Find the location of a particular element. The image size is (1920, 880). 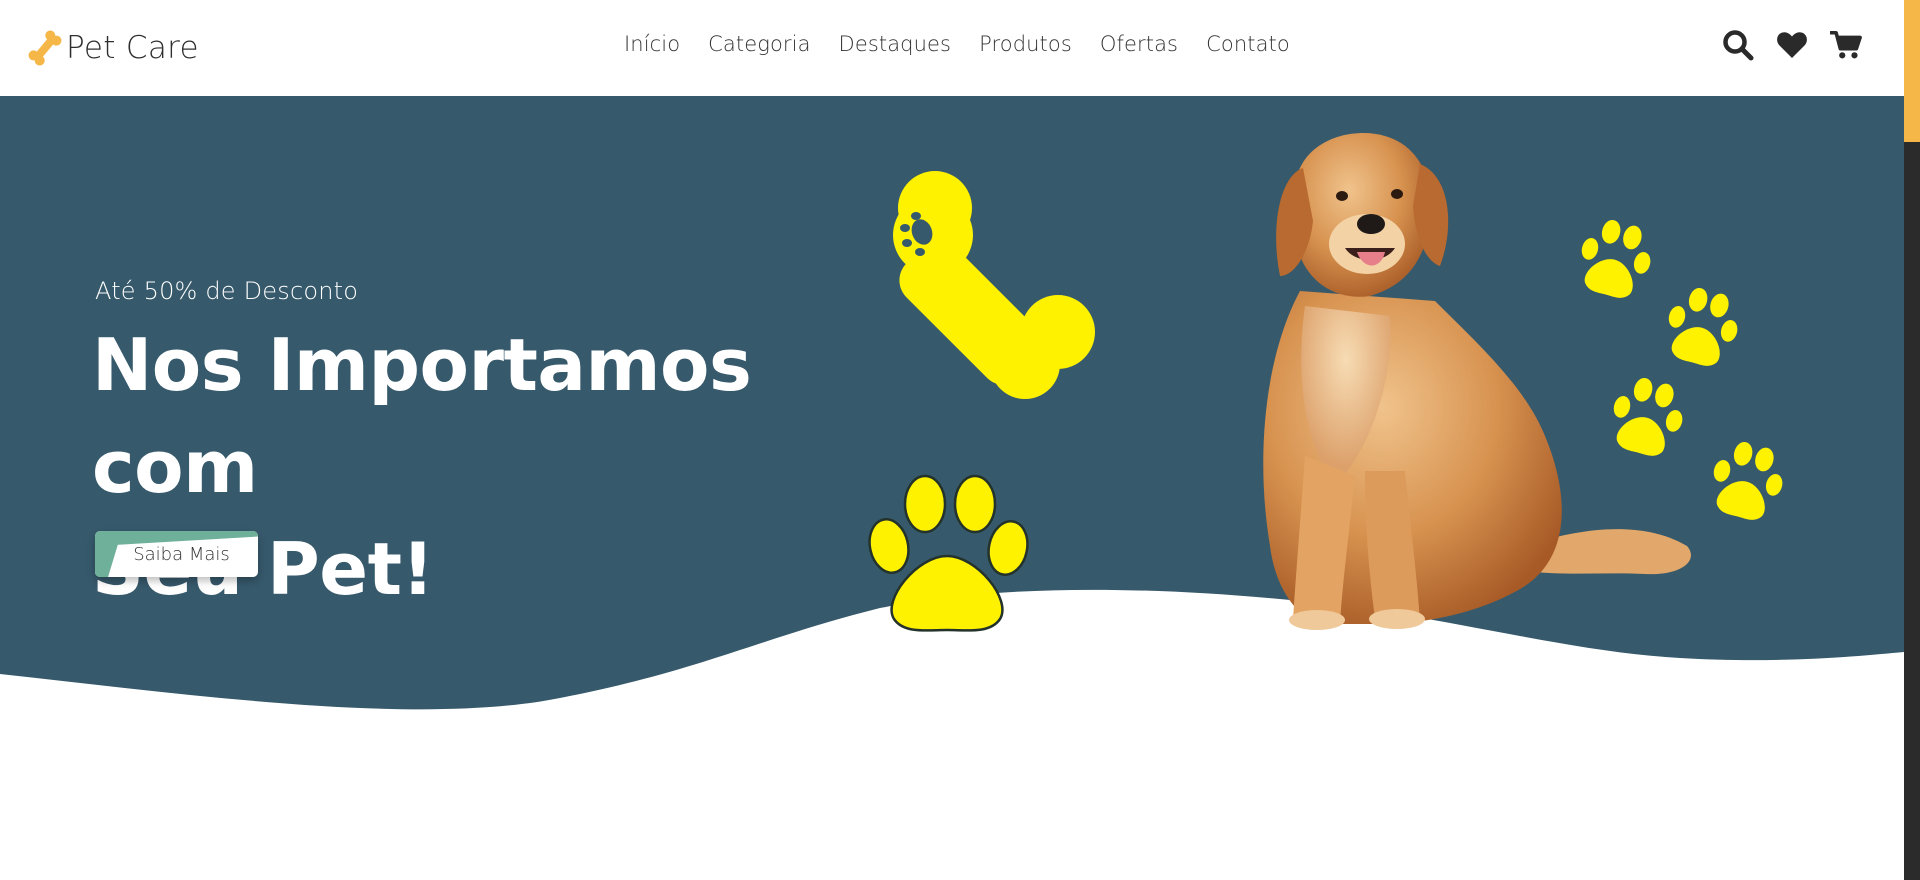

logo: Pet Care is located at coordinates (112, 48).